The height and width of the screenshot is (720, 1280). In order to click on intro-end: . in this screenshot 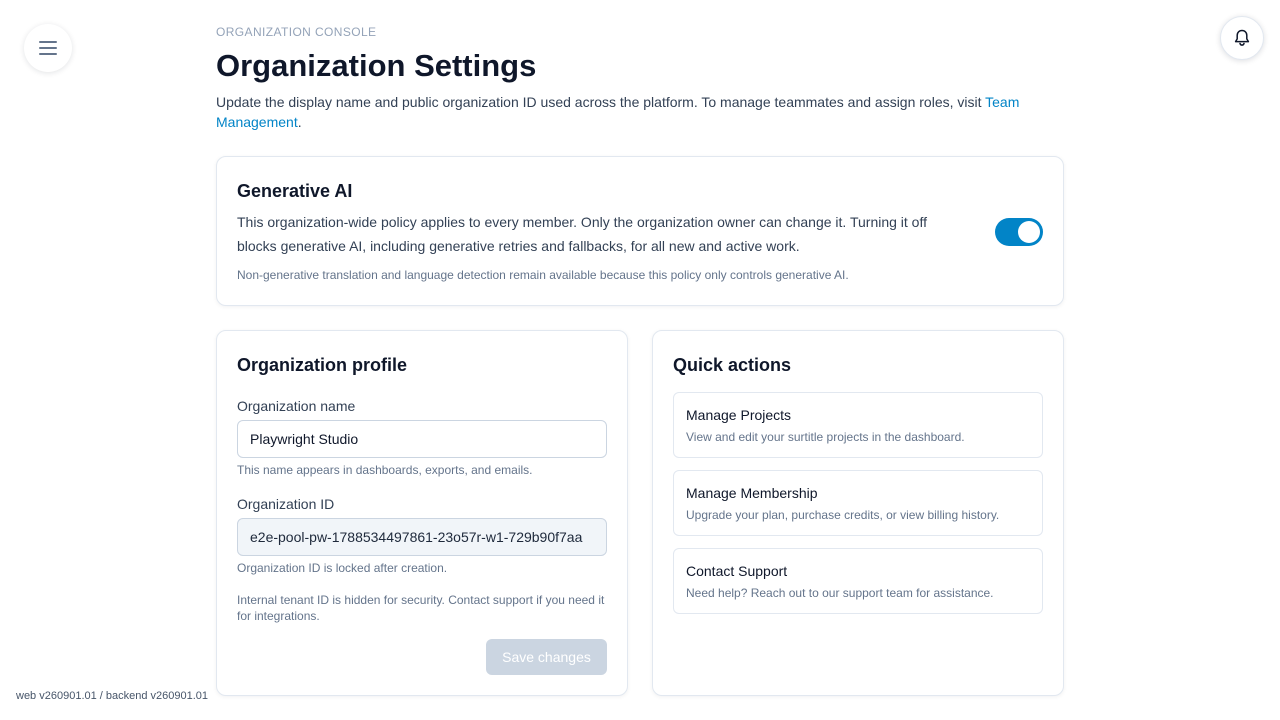, I will do `click(299, 122)`.